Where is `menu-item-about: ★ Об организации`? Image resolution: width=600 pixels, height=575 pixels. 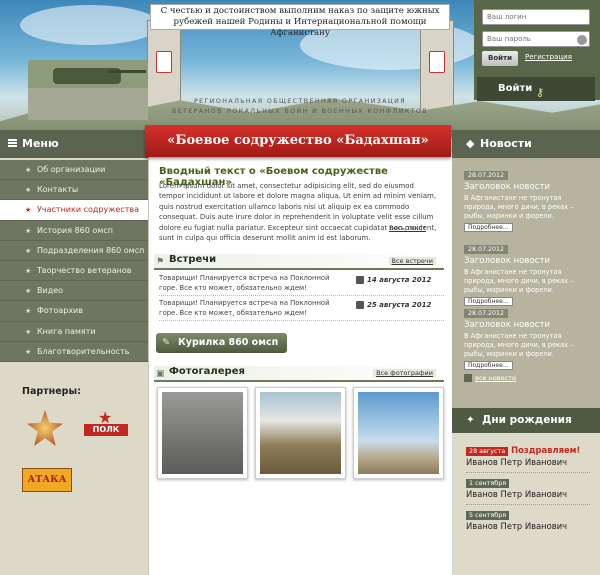
menu-item-about: ★ Об организации is located at coordinates (74, 170).